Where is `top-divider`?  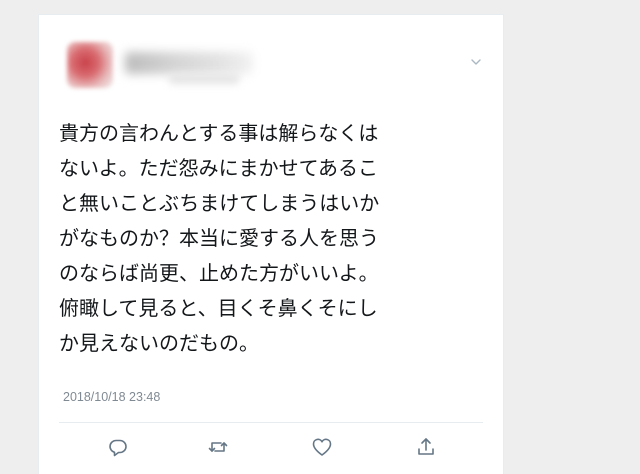 top-divider is located at coordinates (271, 14).